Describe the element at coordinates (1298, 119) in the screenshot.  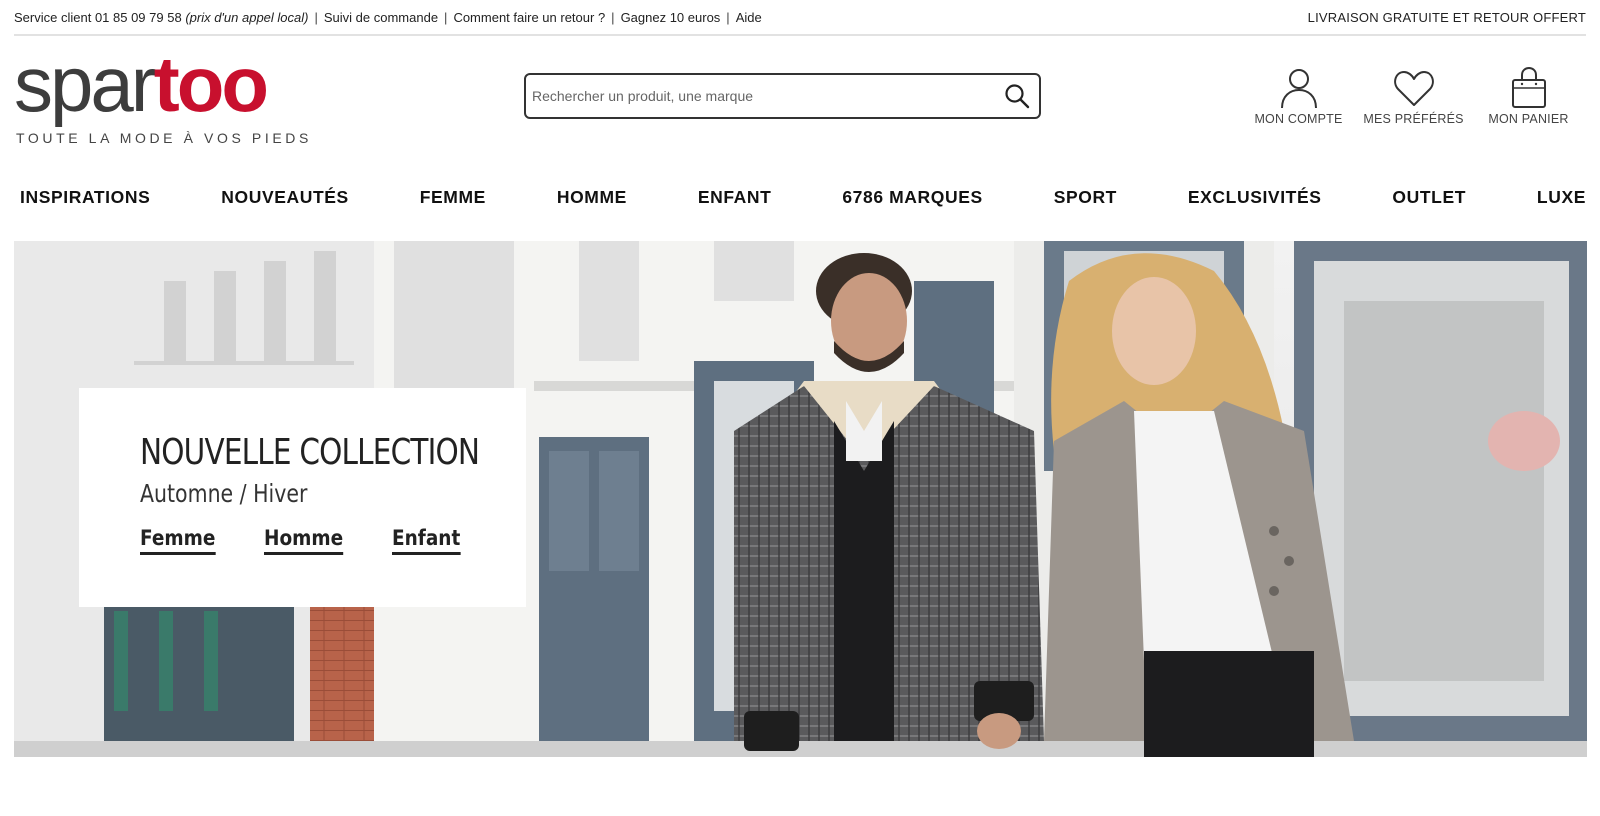
I see `account-label: MON COMPTE` at that location.